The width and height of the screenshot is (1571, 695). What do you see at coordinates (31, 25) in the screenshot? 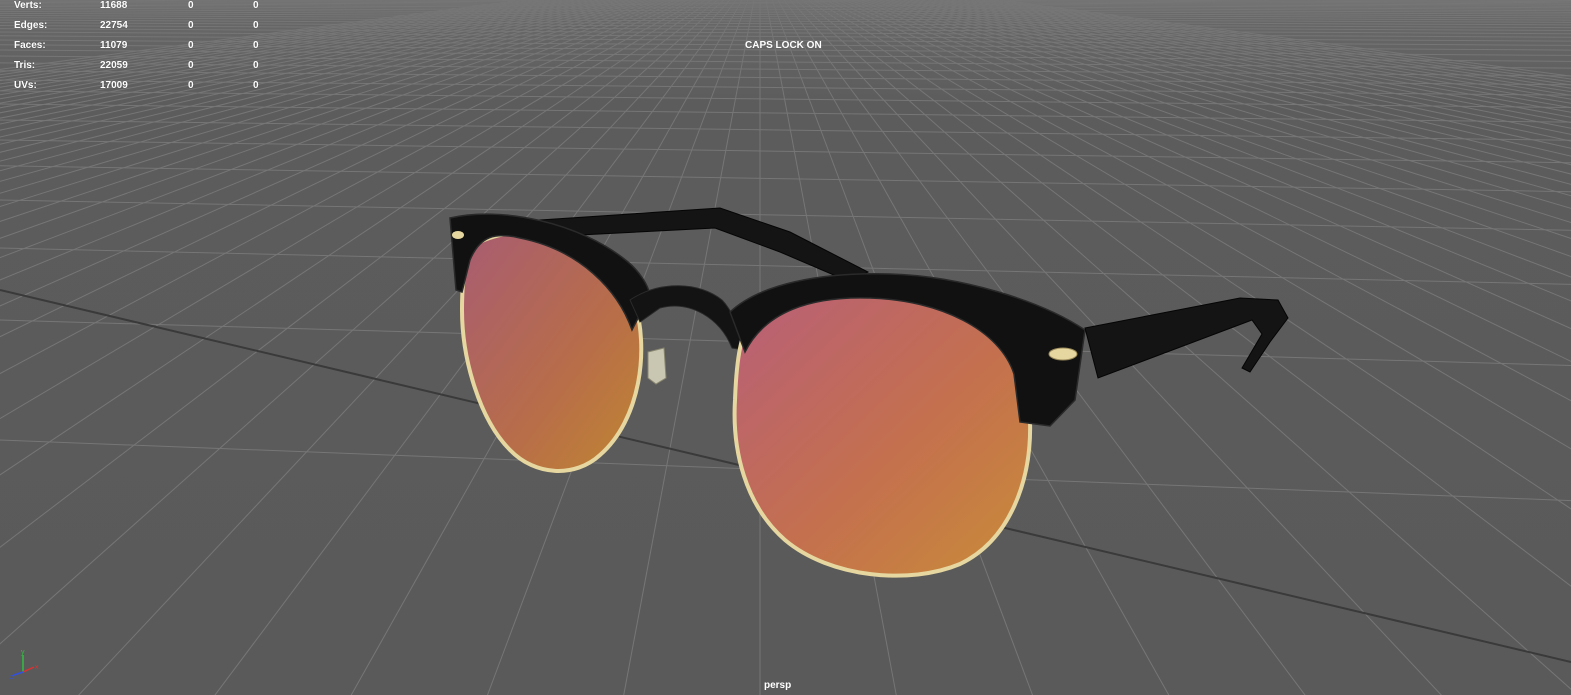
I see `hud-label: Edges:` at bounding box center [31, 25].